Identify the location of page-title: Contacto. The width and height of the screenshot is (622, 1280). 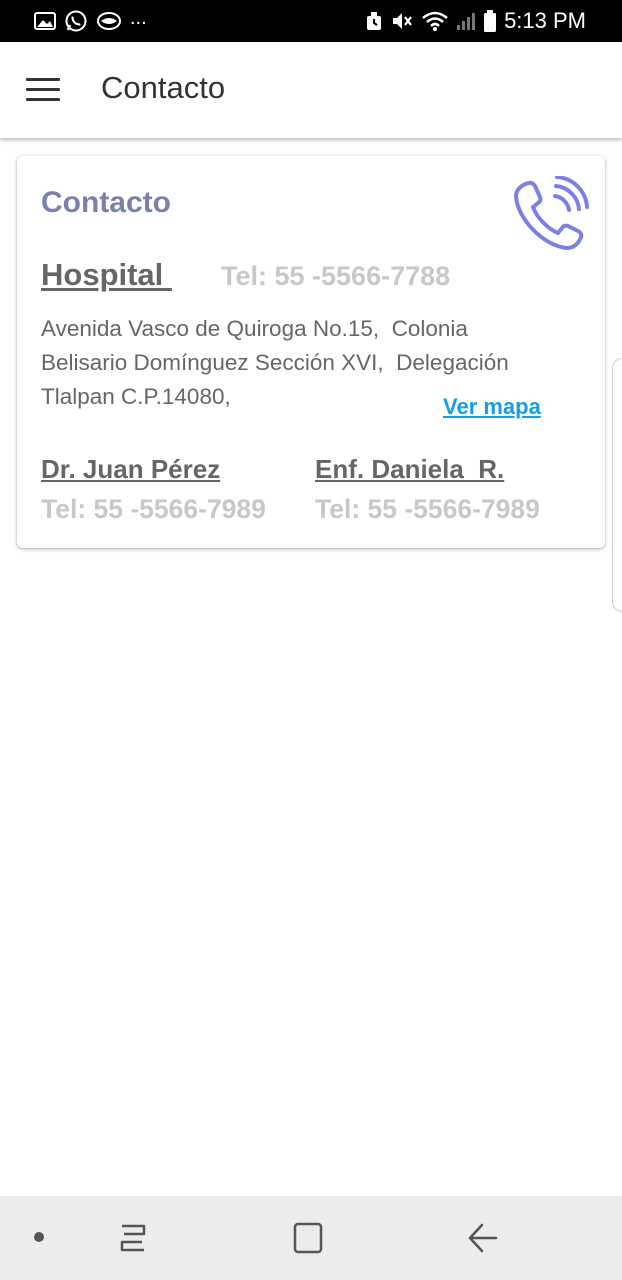
(163, 87).